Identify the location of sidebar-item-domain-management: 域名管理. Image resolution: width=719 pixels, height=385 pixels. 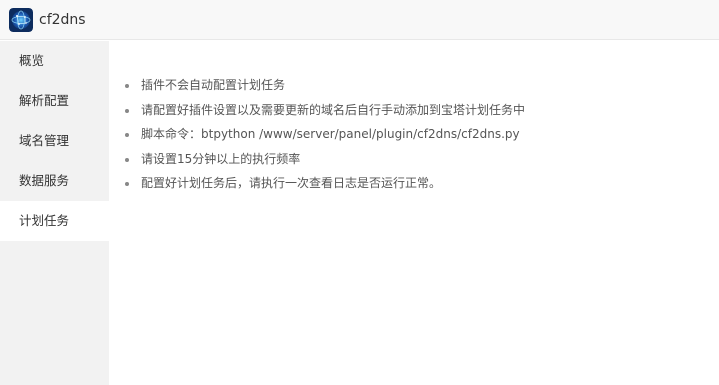
(54, 141).